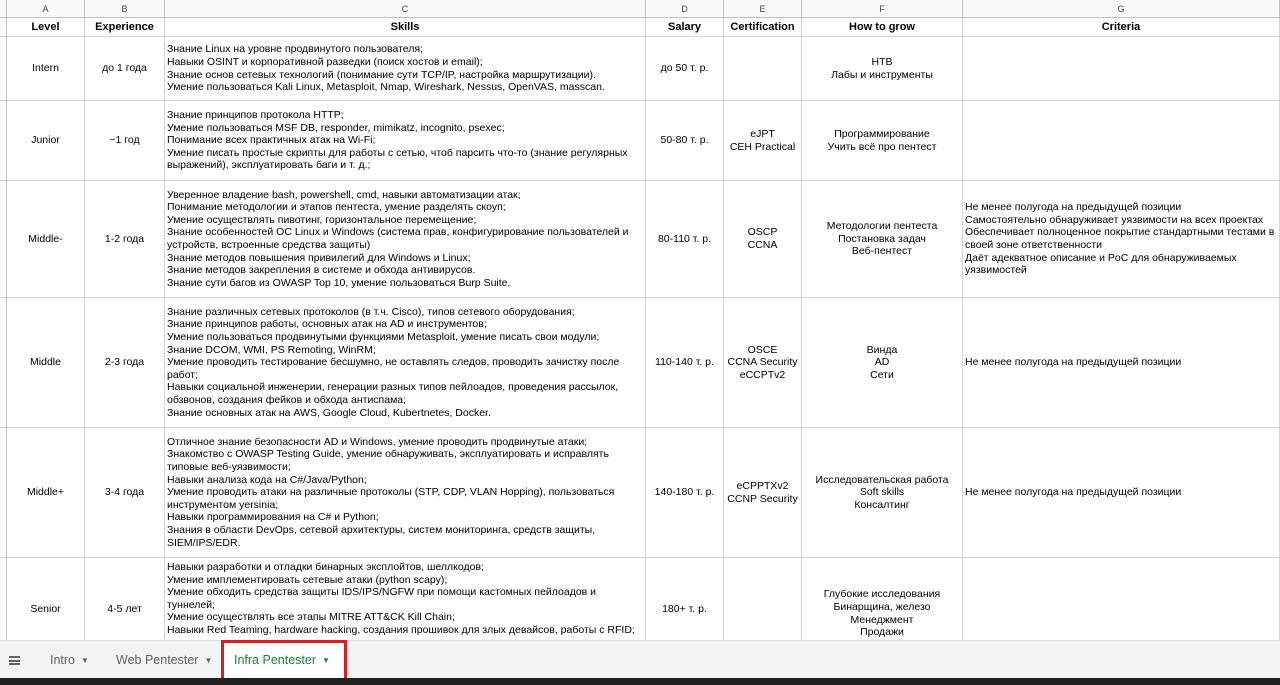 This screenshot has height=685, width=1280. I want to click on cell-certification: OSCP CCNA, so click(763, 239).